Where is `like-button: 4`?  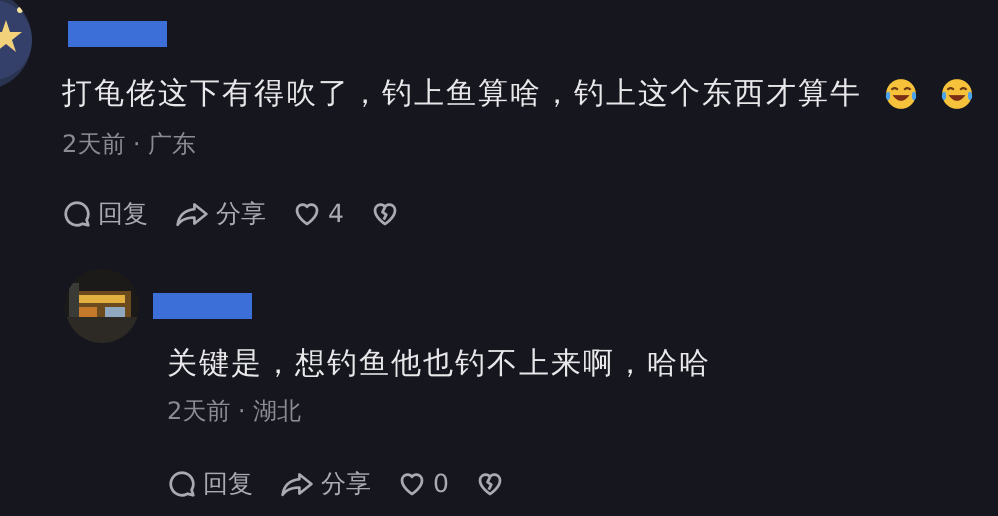
like-button: 4 is located at coordinates (318, 214).